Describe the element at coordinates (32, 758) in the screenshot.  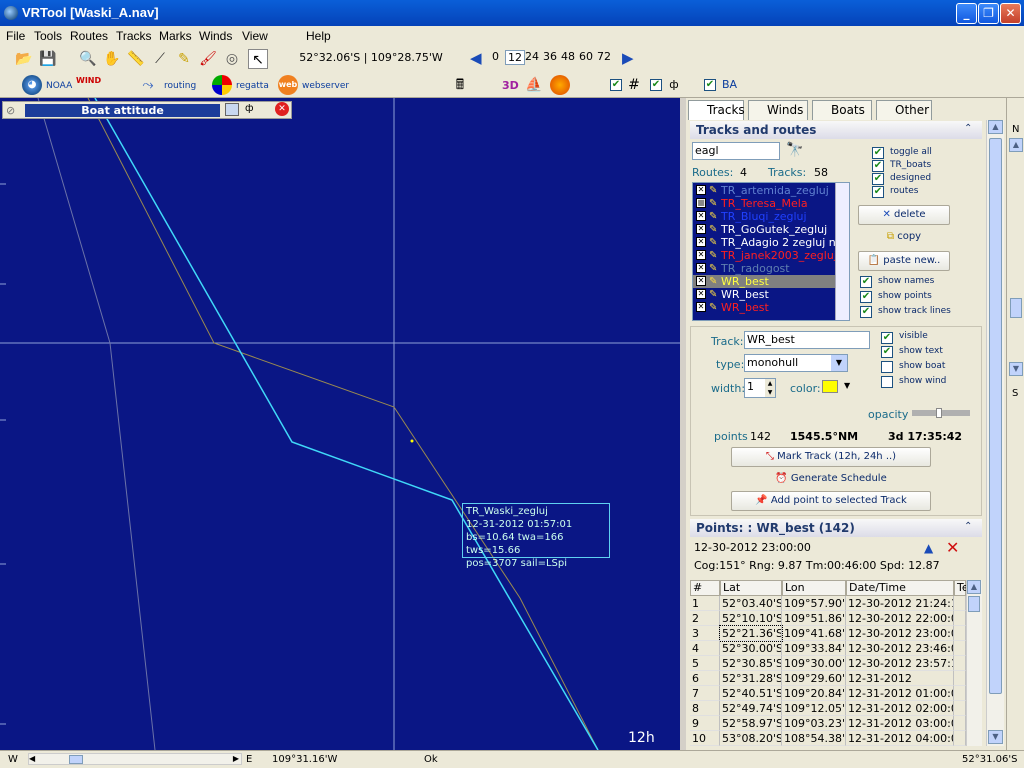
I see `scroll-left-icon: ◀` at that location.